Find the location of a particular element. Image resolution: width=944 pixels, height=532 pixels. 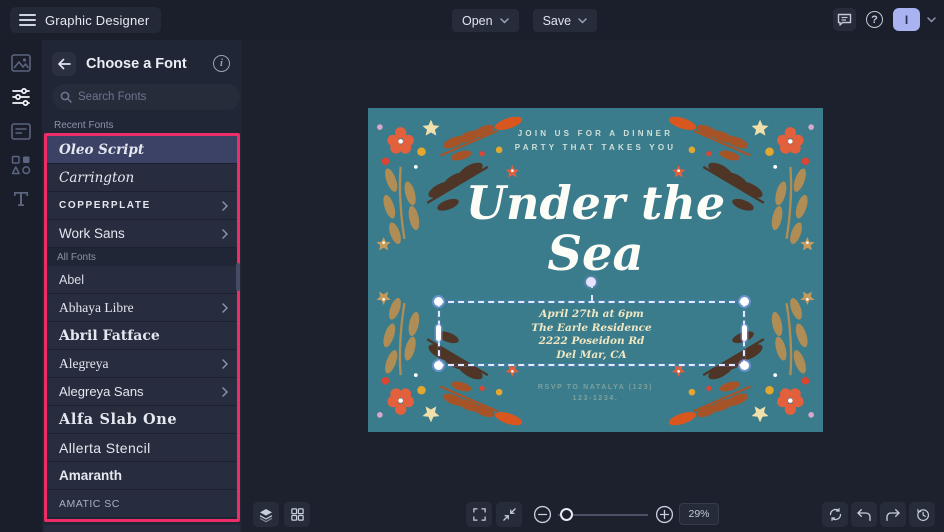

card-title-line1: Under the is located at coordinates (595, 203).